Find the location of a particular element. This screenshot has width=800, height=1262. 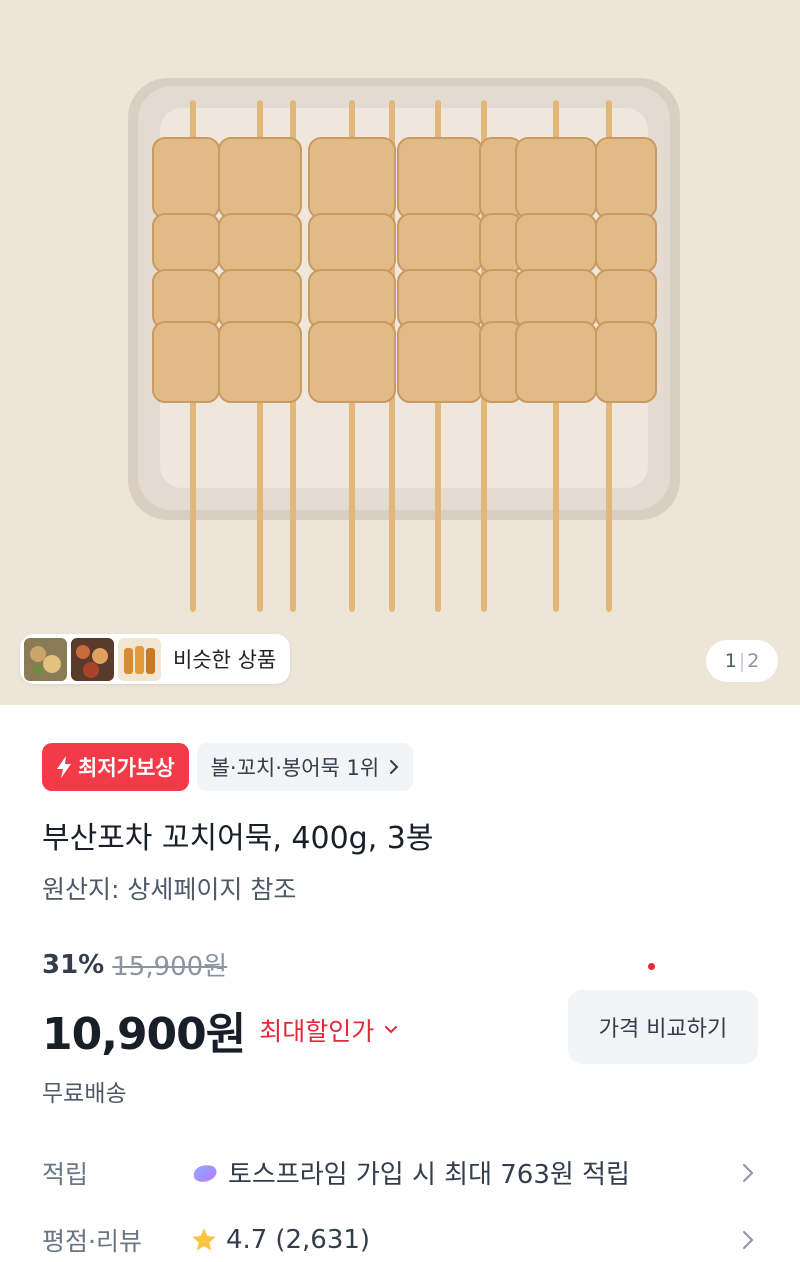

compare-price-button: 가격 비교하기 is located at coordinates (663, 1027).